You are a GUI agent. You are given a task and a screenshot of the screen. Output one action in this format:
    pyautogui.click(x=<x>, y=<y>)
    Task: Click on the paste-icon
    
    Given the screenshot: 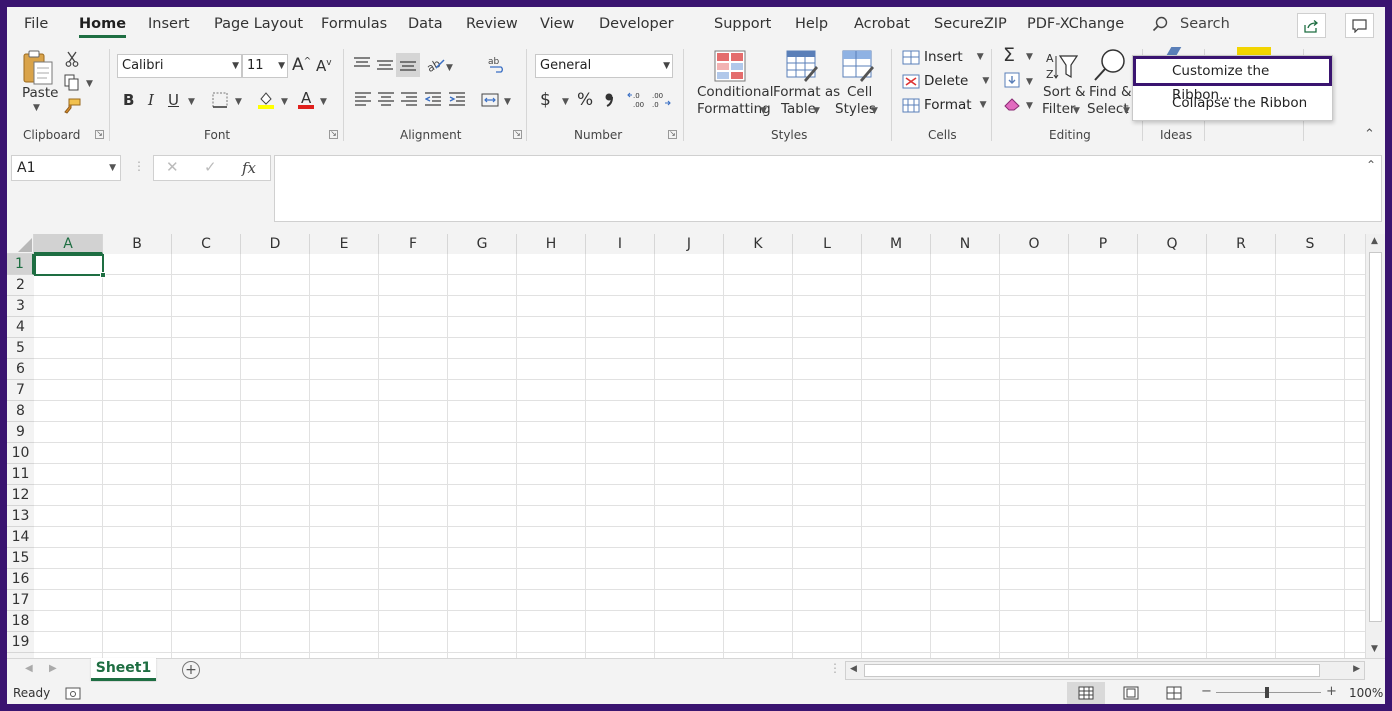 What is the action you would take?
    pyautogui.click(x=38, y=67)
    